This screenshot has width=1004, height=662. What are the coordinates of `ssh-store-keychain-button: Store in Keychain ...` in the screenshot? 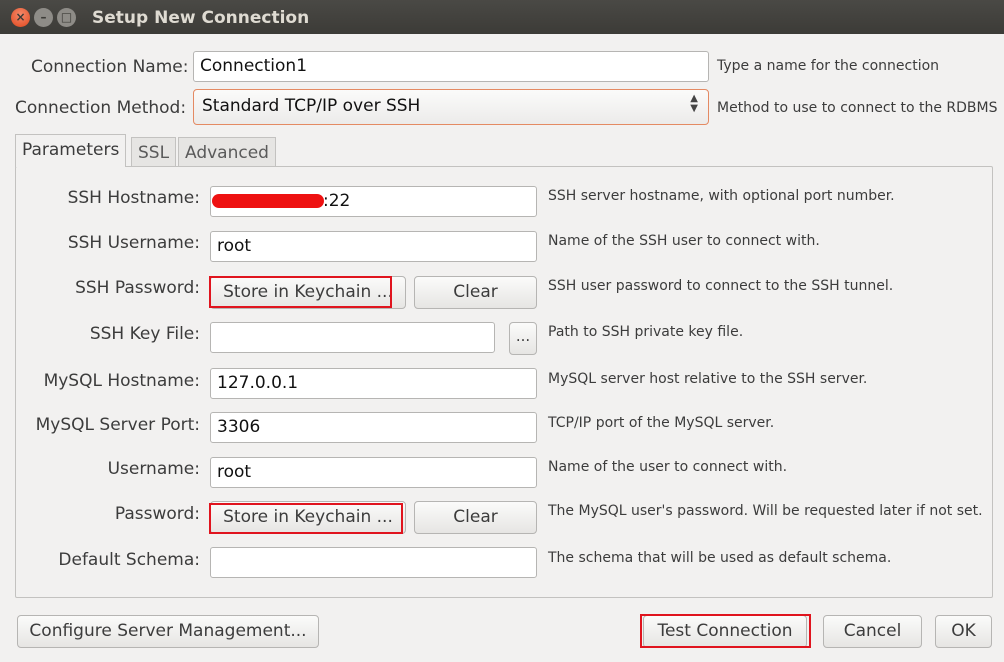 It's located at (308, 292).